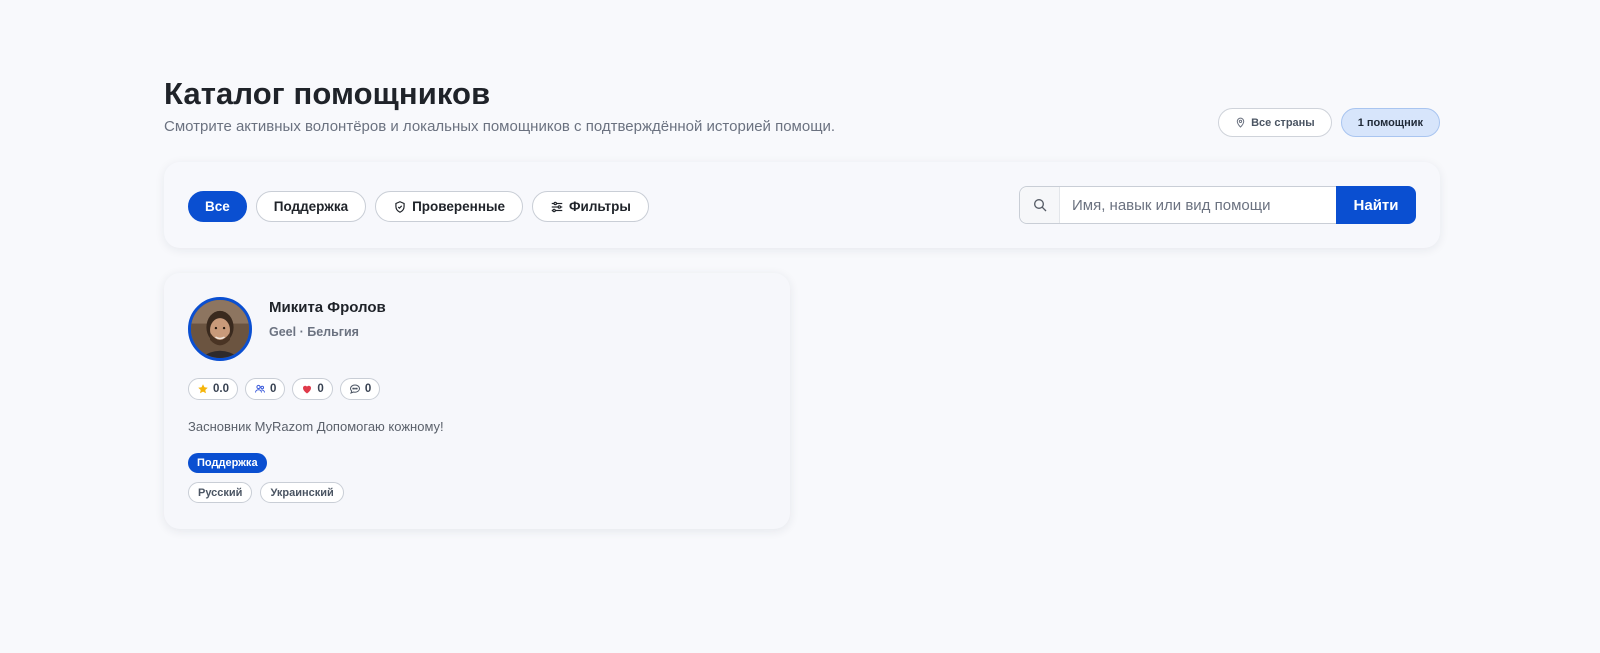 Image resolution: width=1600 pixels, height=653 pixels. I want to click on filter-chip-label: Все, so click(217, 206).